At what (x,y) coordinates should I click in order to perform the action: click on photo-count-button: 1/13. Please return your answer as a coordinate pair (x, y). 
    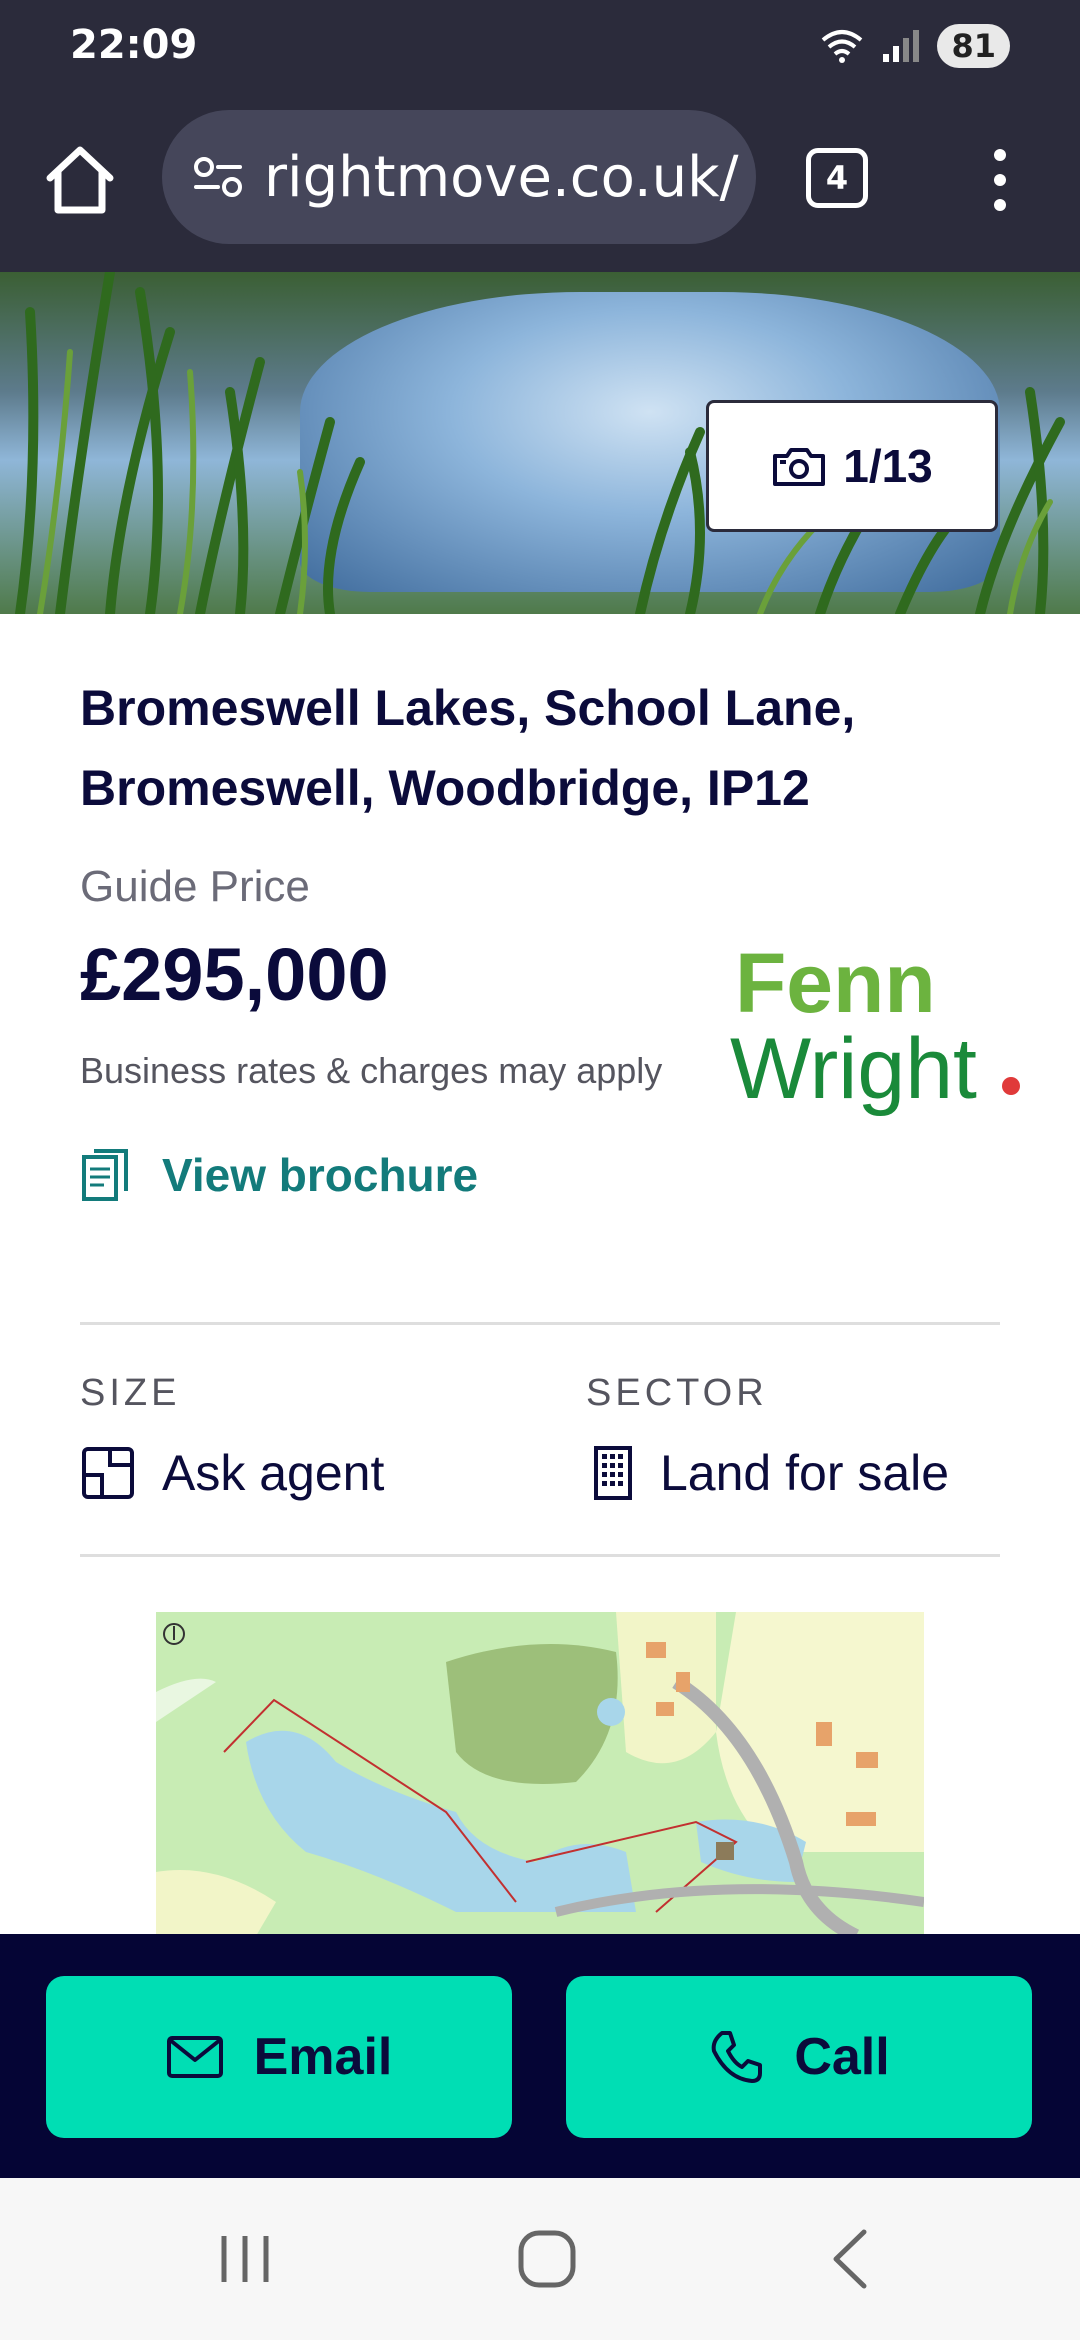
    Looking at the image, I should click on (852, 466).